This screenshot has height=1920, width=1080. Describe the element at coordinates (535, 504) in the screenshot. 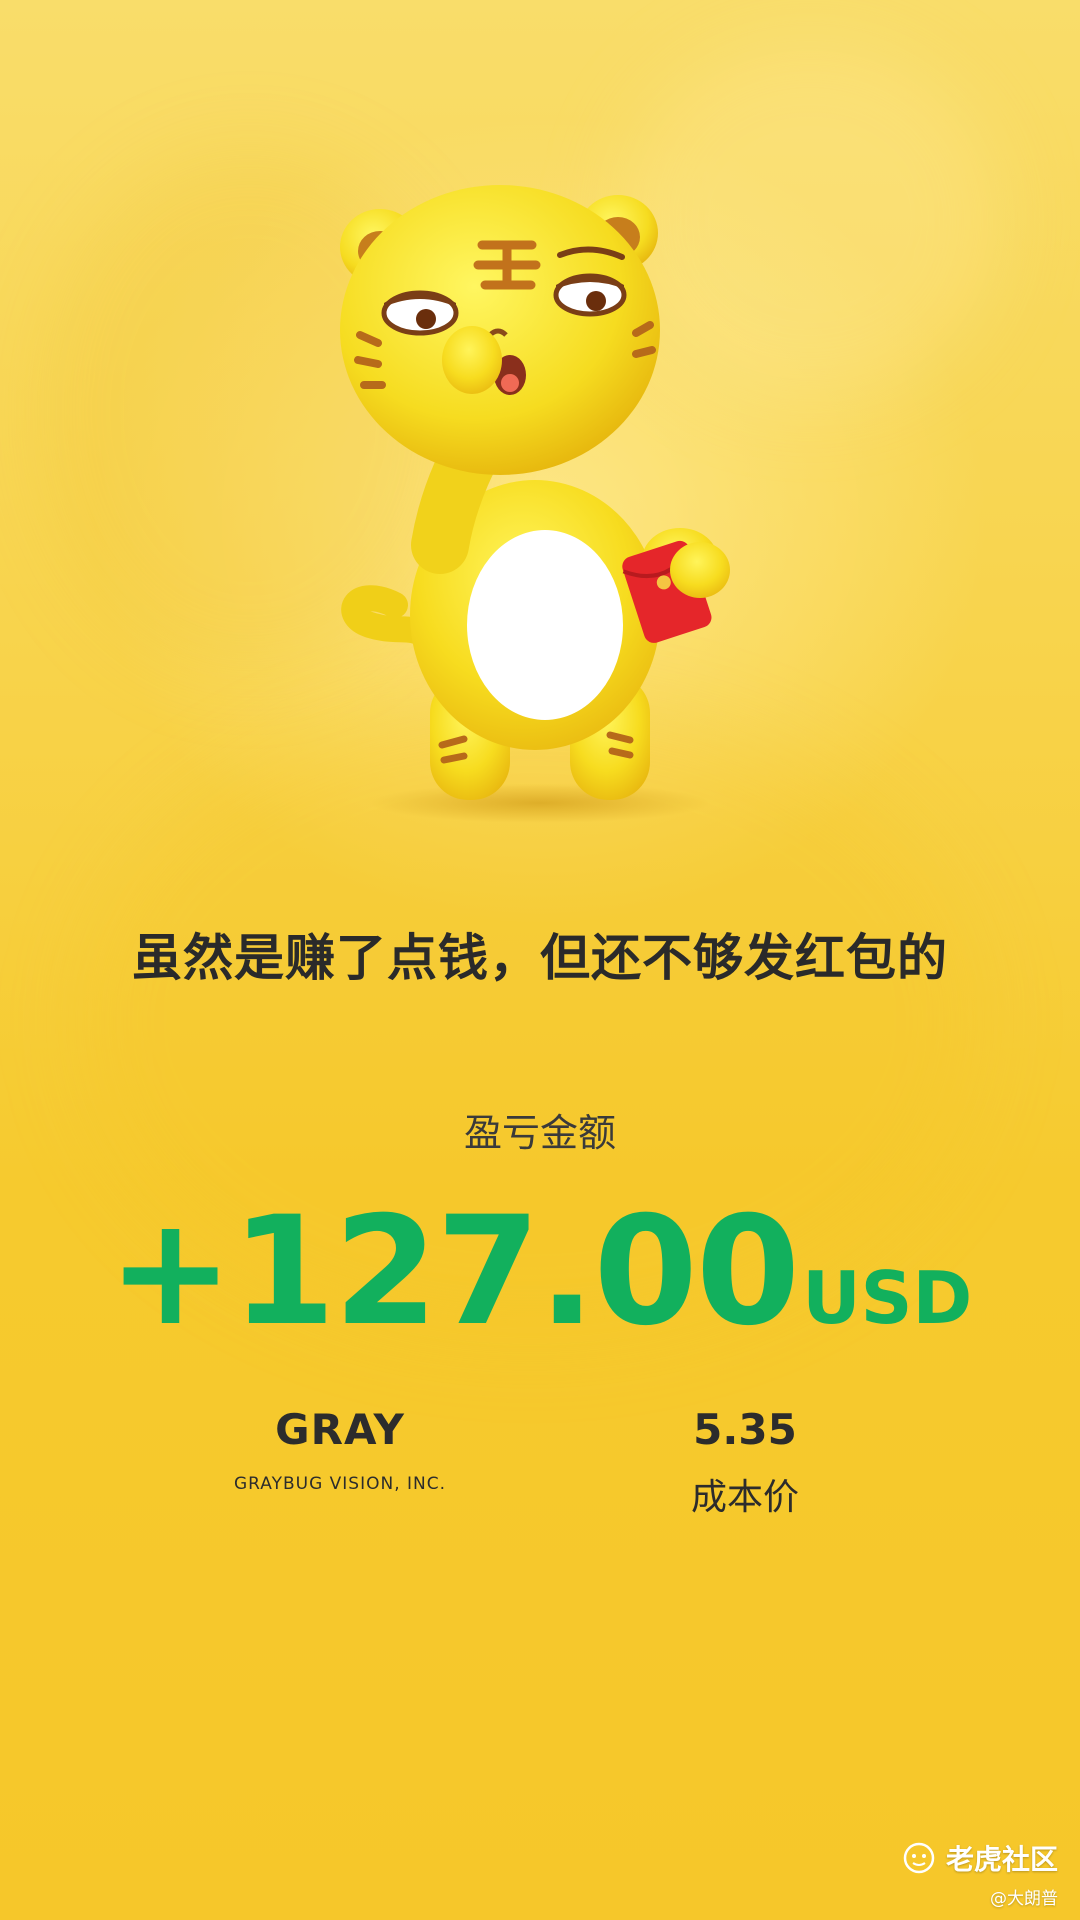

I see `tiger-mascot-icon` at that location.